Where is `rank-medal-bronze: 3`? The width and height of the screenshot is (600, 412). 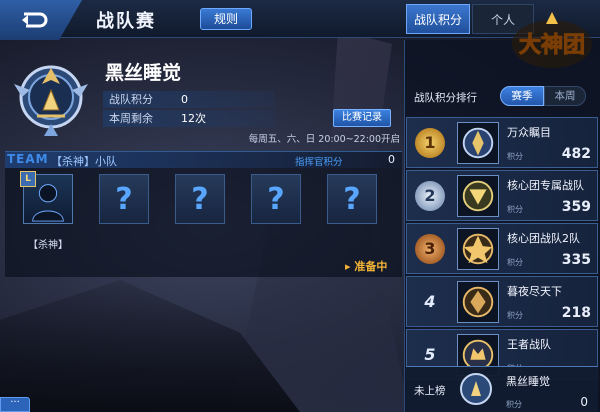 rank-medal-bronze: 3 is located at coordinates (430, 249).